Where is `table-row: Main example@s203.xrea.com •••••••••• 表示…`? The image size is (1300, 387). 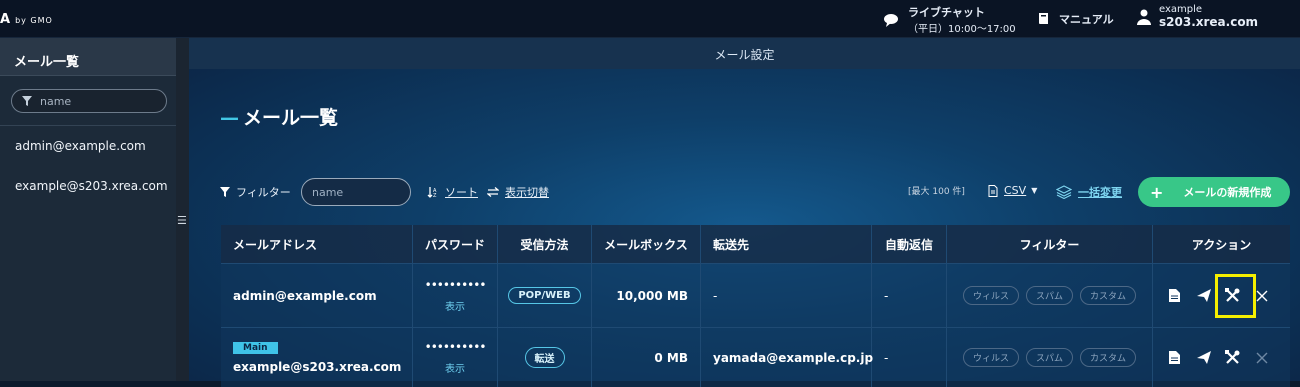
table-row: Main example@s203.xrea.com •••••••••• 表示… is located at coordinates (755, 357).